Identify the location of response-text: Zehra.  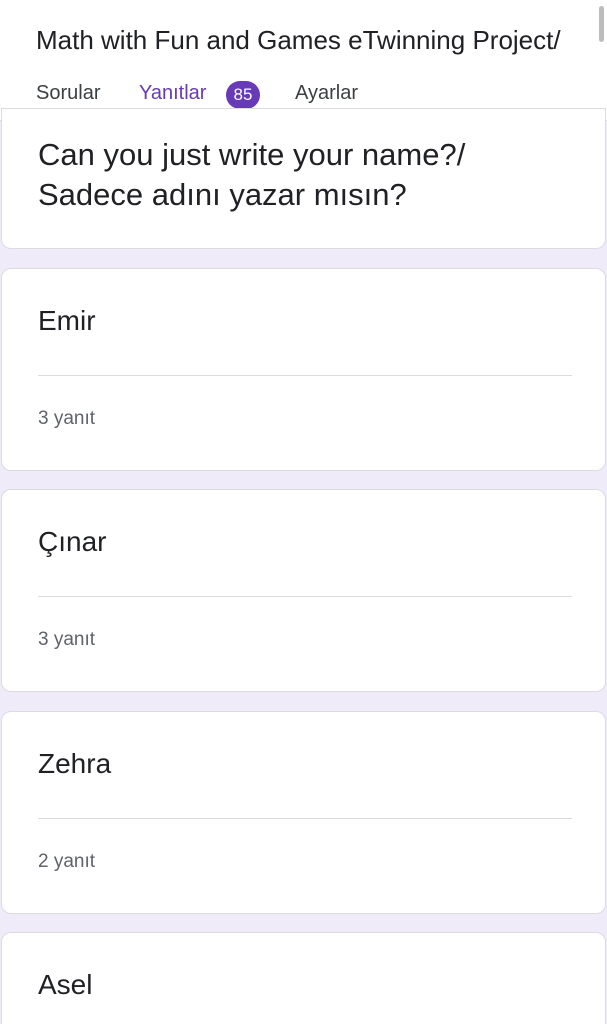
(75, 763).